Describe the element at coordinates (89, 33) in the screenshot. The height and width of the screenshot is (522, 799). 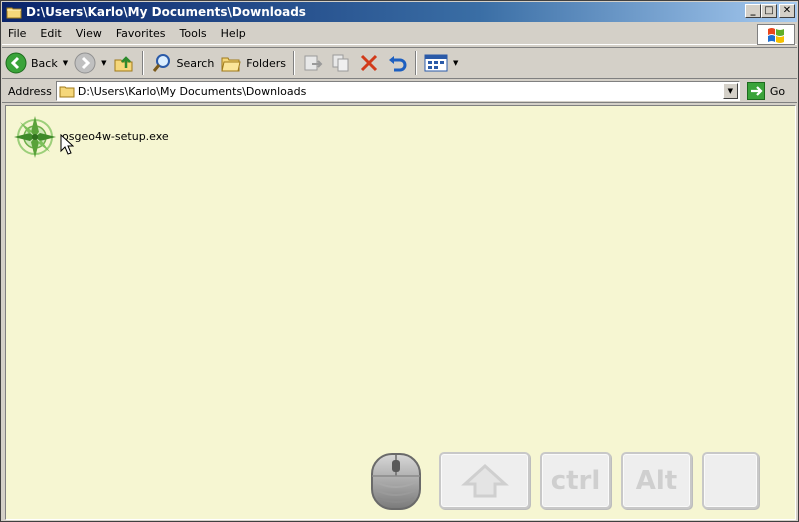
I see `menu-view: View` at that location.